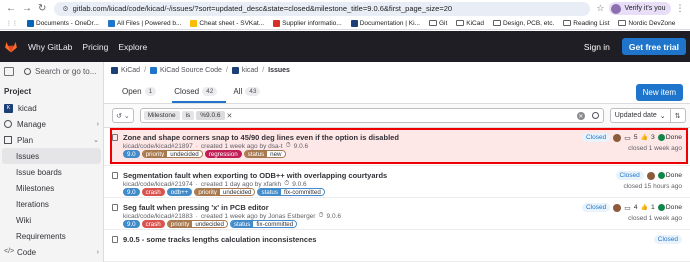 This screenshot has width=690, height=262. What do you see at coordinates (11, 8) in the screenshot?
I see `back-icon: ←` at bounding box center [11, 8].